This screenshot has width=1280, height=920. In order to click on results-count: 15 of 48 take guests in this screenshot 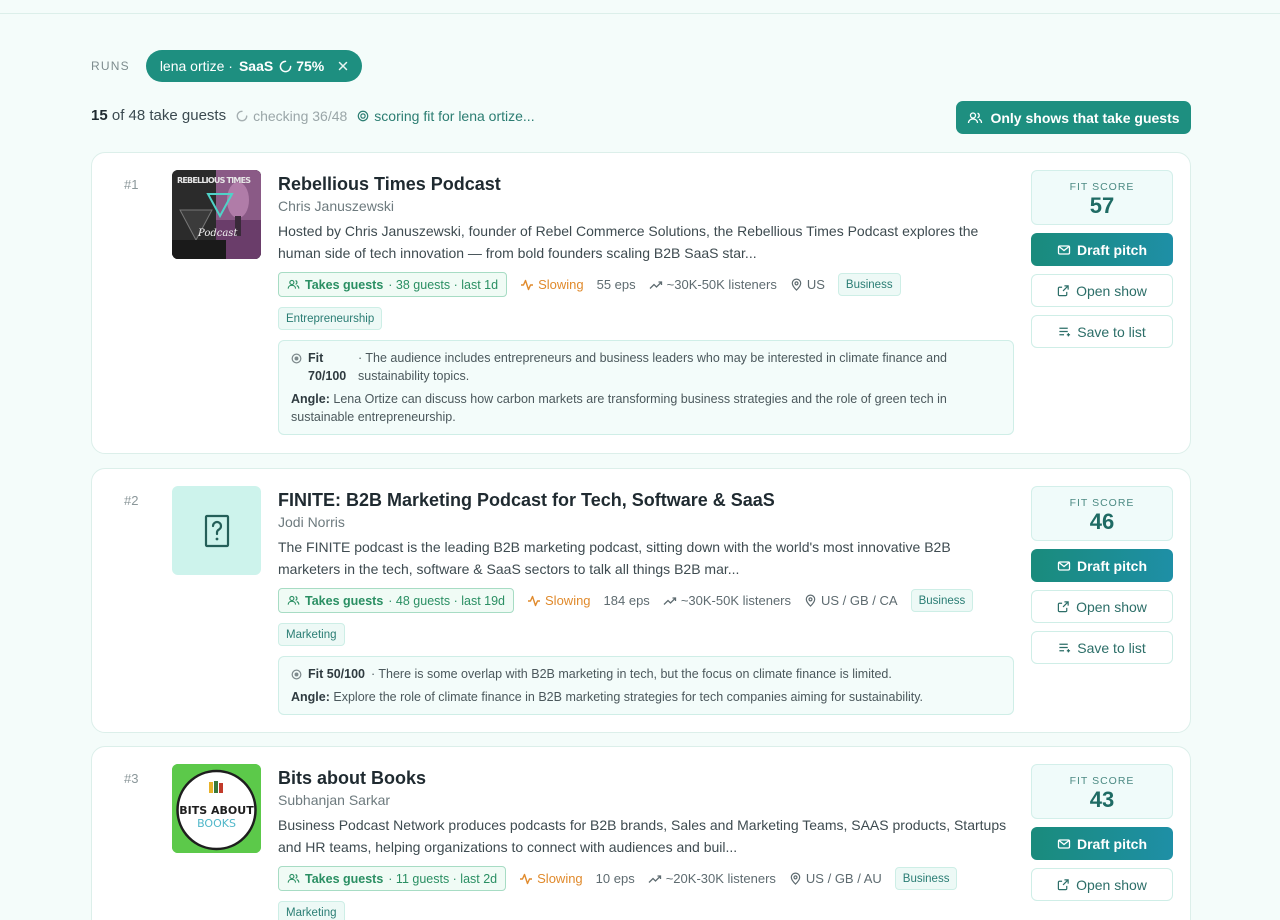, I will do `click(158, 115)`.